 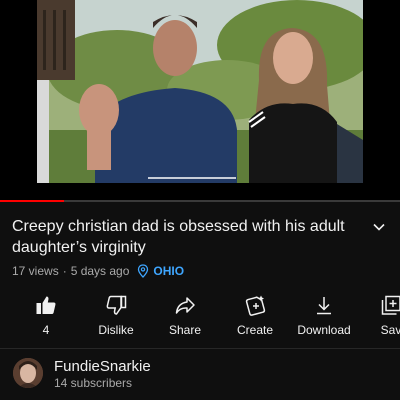 I want to click on download-label: Download, so click(x=324, y=330).